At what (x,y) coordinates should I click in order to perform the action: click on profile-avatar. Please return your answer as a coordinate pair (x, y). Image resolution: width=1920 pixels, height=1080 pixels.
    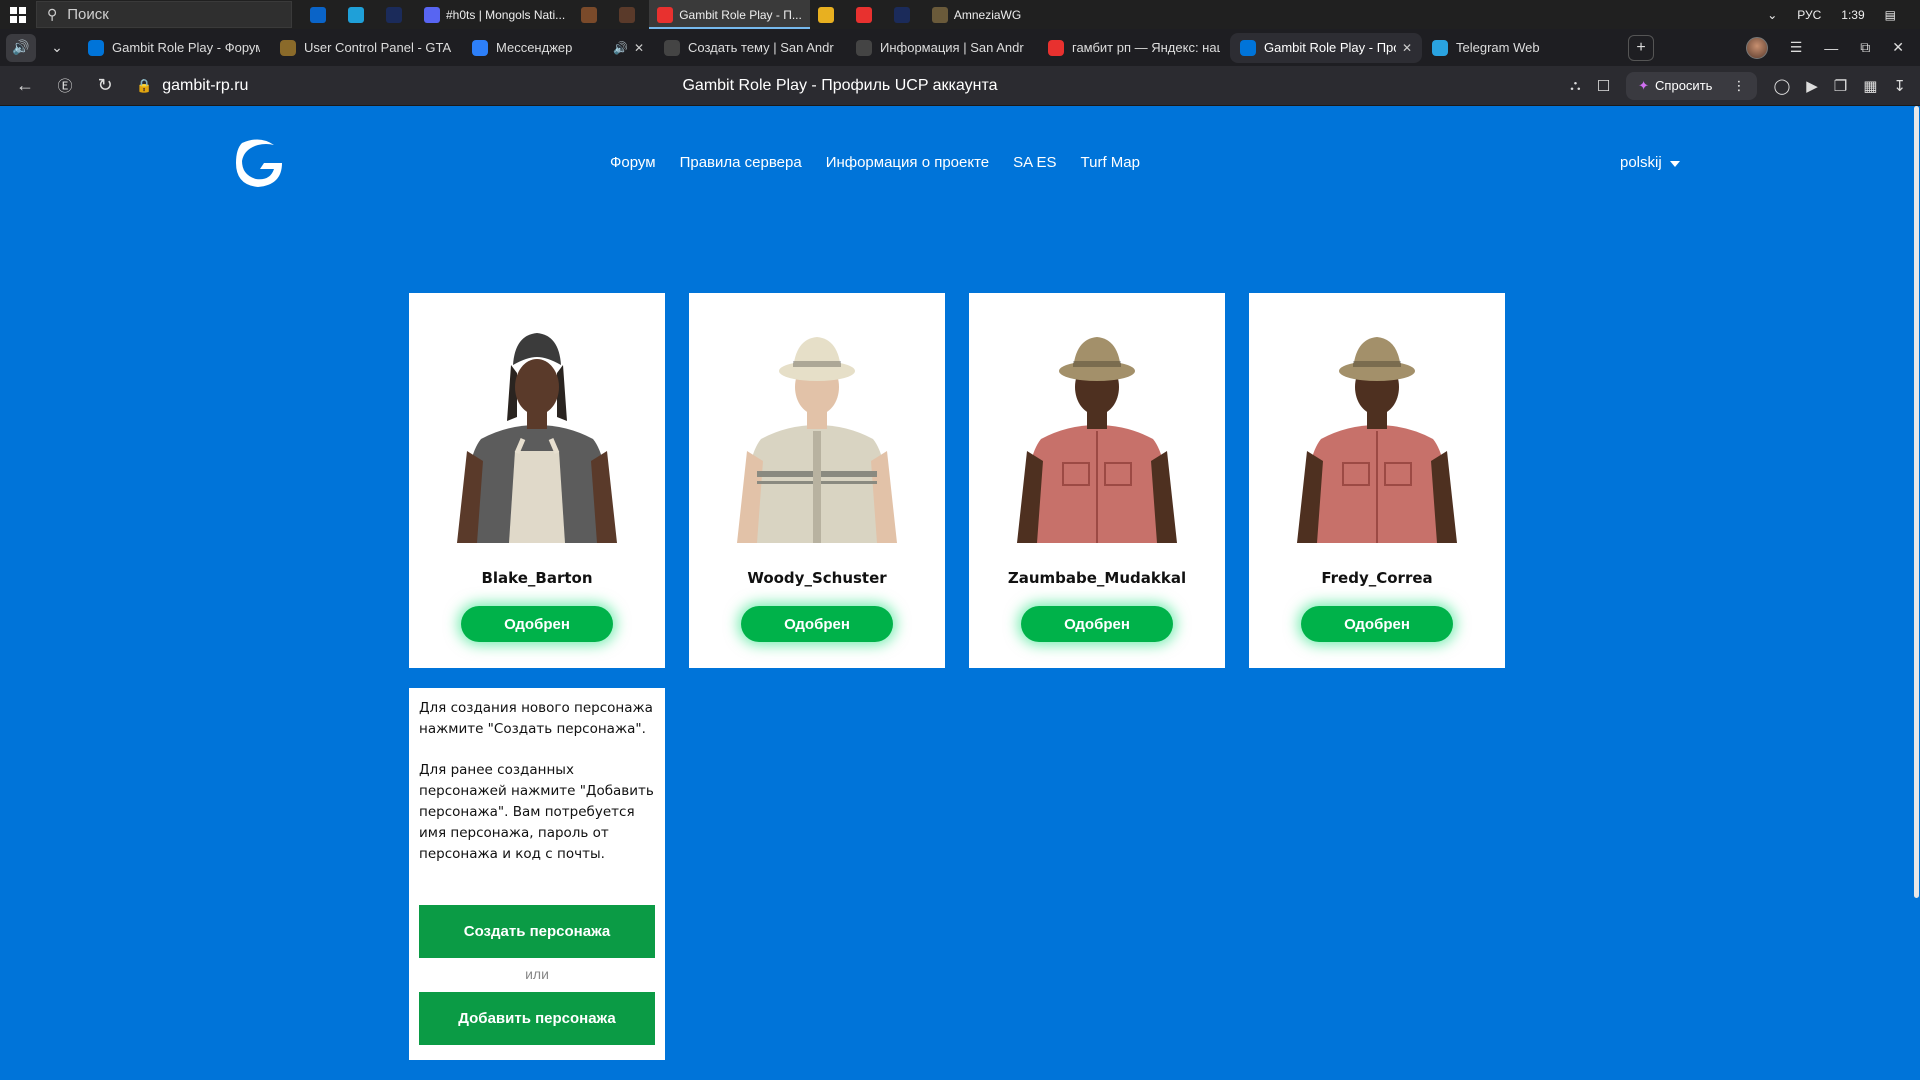
    Looking at the image, I should click on (1756, 47).